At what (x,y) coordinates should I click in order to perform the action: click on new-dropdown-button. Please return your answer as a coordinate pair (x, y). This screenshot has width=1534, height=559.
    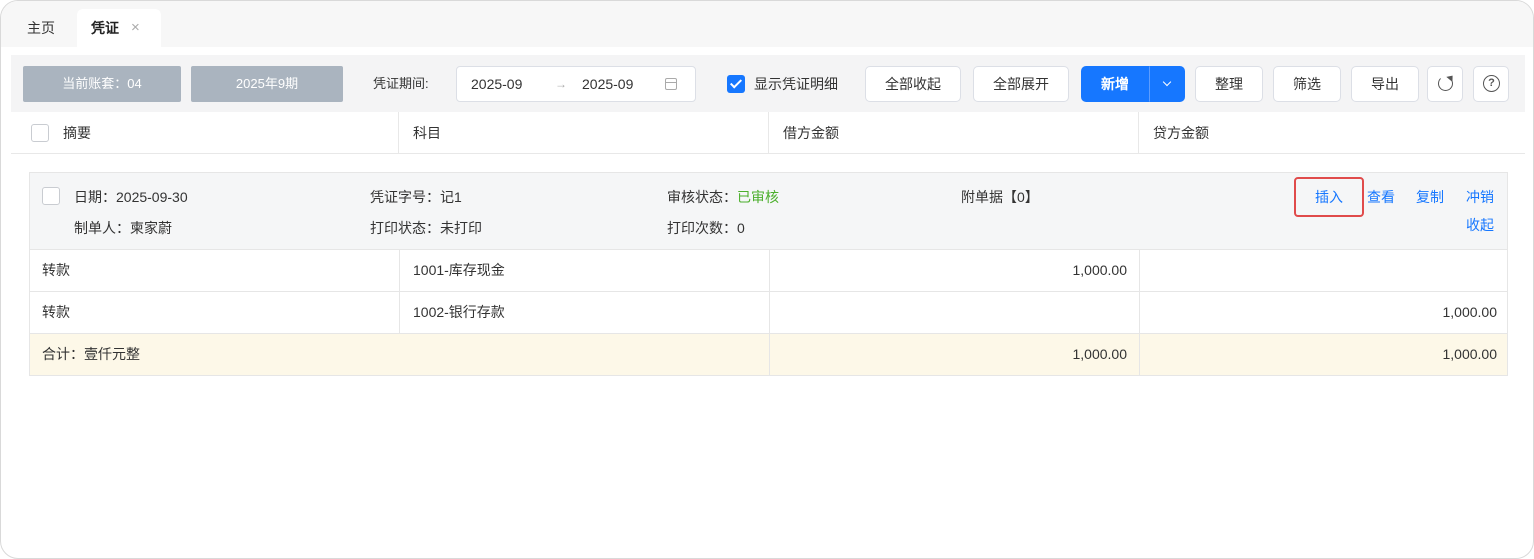
    Looking at the image, I should click on (1167, 84).